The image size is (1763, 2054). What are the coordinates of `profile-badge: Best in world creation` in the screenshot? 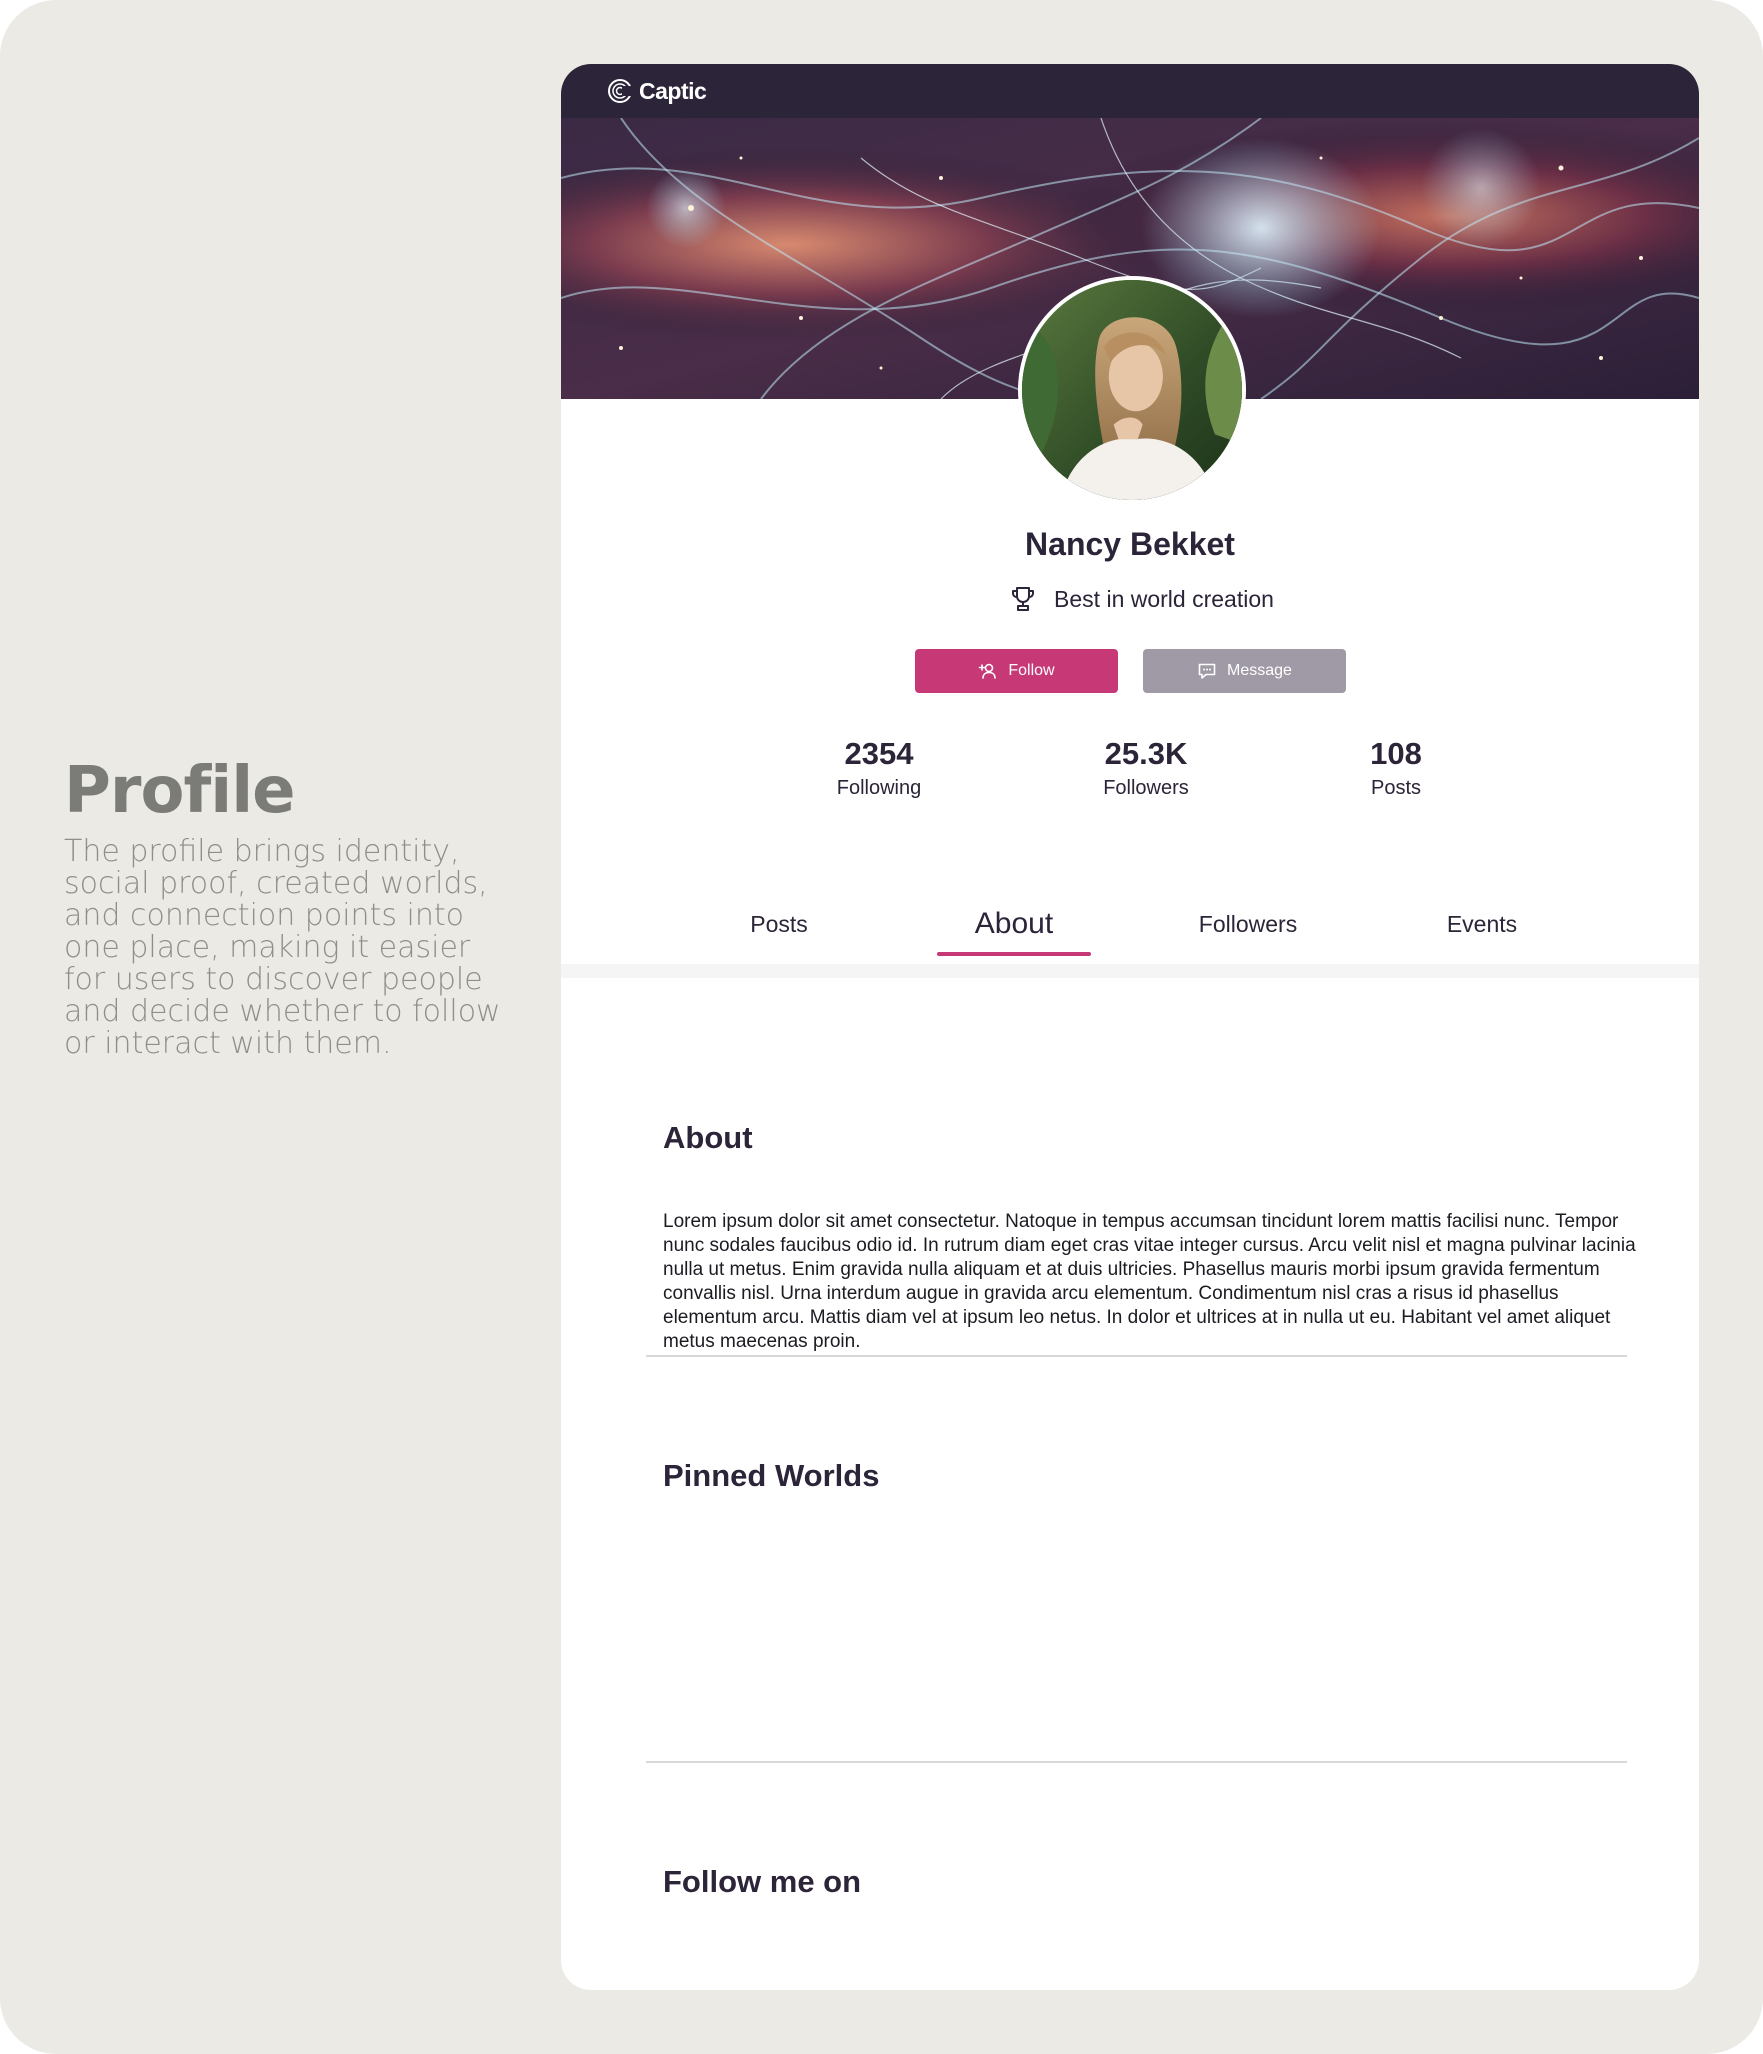 It's located at (1130, 599).